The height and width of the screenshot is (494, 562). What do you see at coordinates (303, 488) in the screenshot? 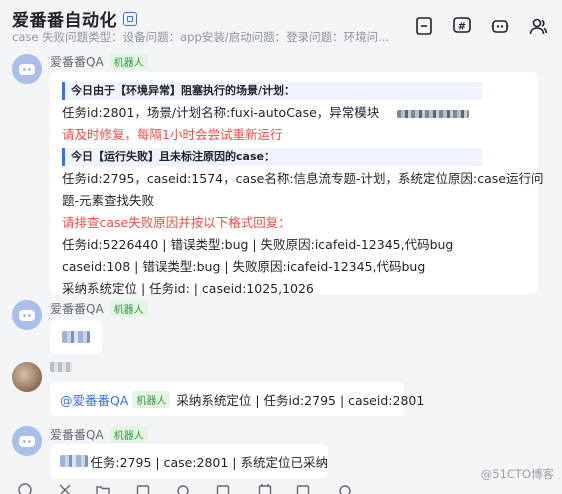
I see `task-icon` at bounding box center [303, 488].